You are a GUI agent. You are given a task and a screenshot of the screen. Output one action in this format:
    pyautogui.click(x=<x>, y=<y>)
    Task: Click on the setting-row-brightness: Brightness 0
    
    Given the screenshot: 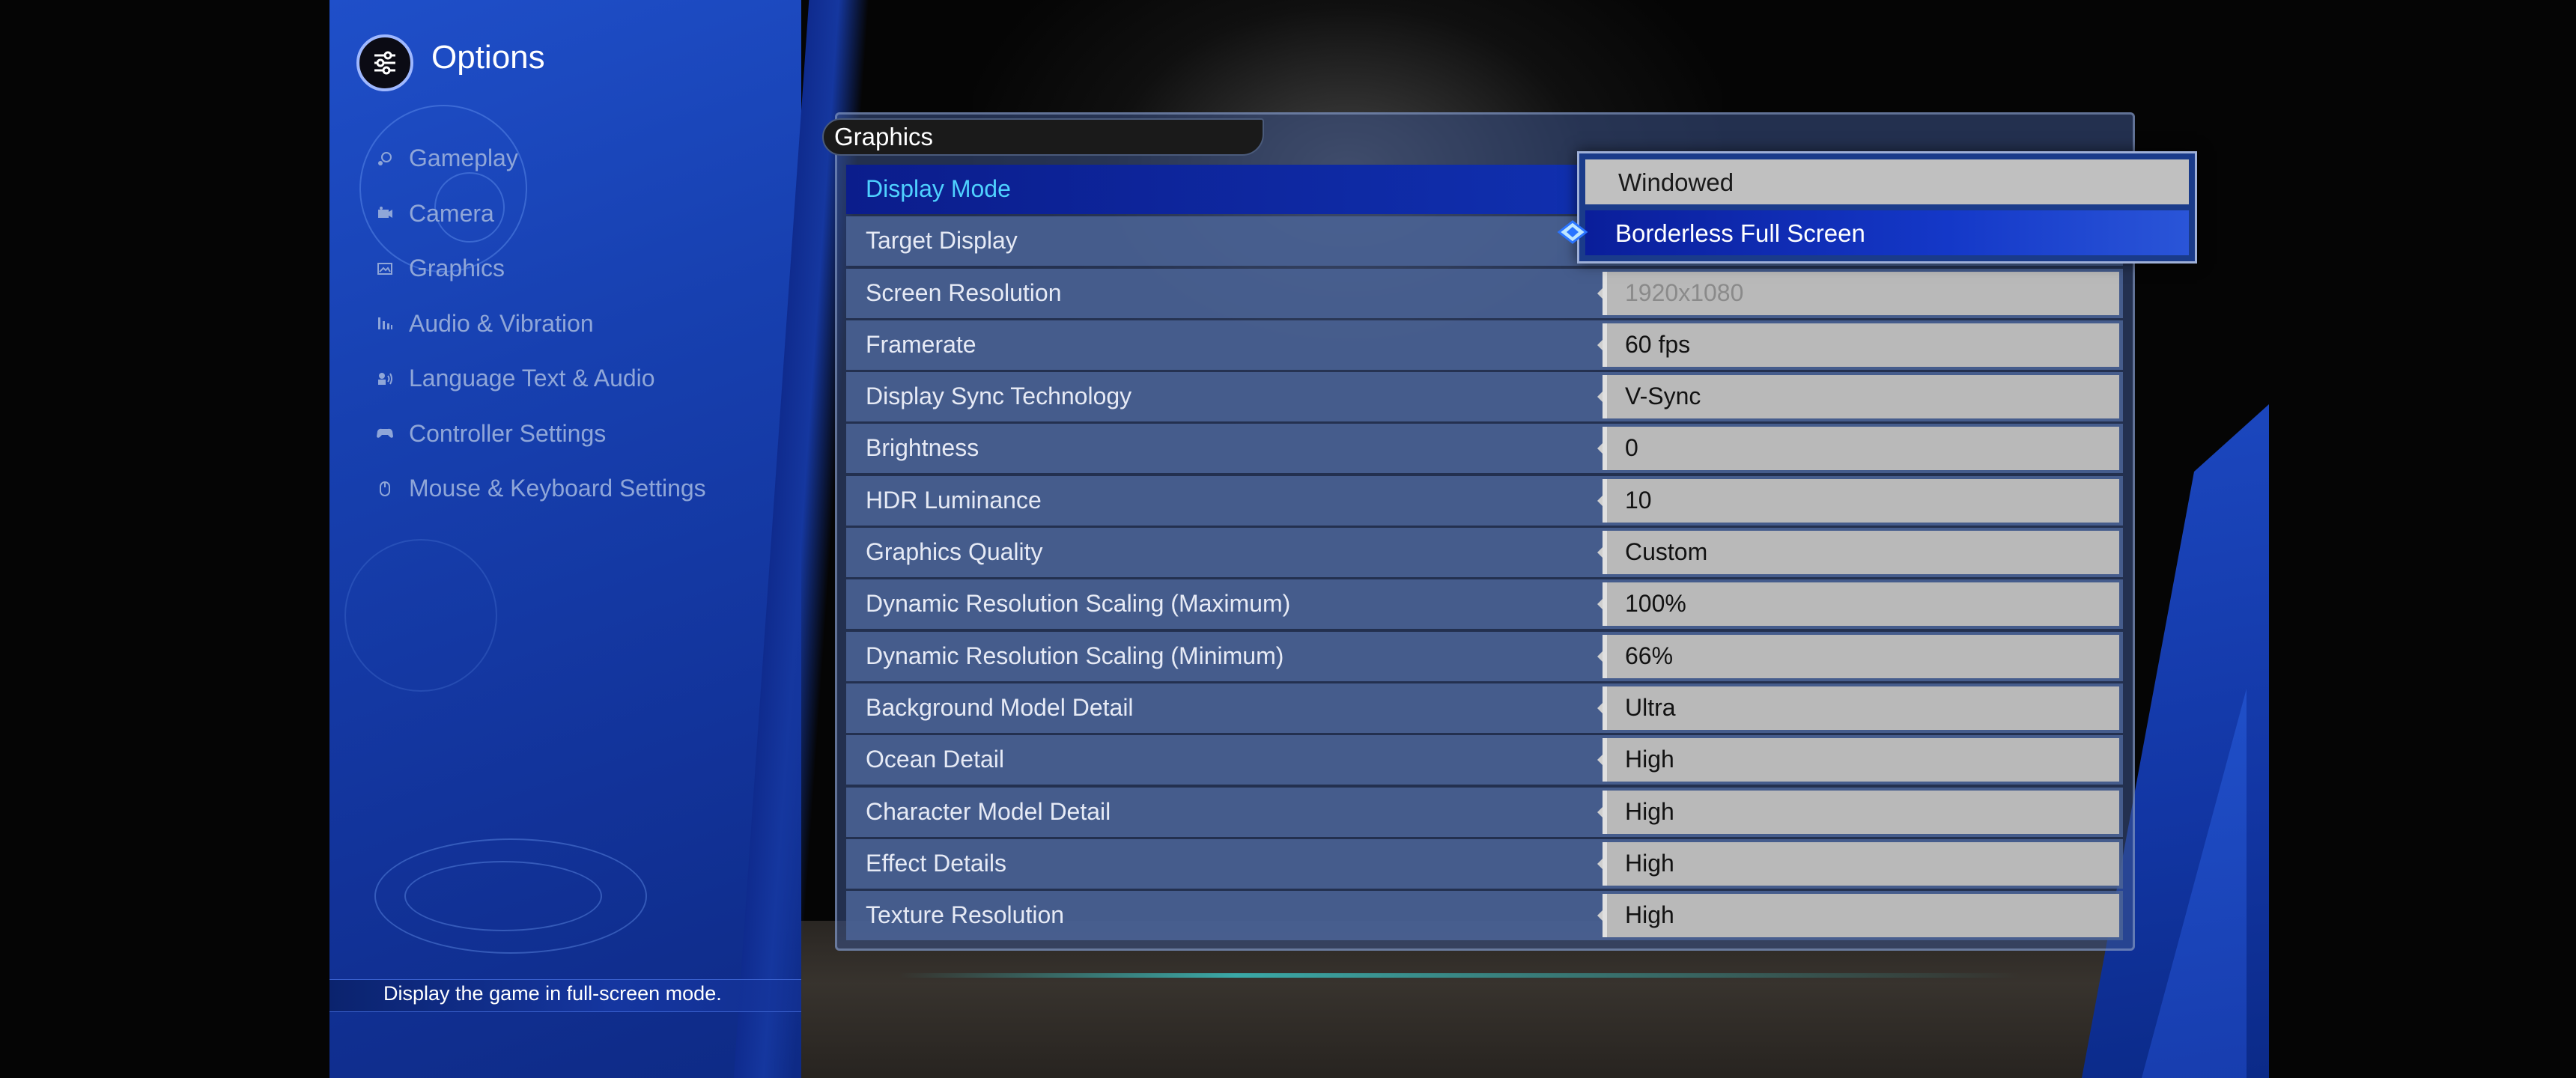 What is the action you would take?
    pyautogui.click(x=1484, y=449)
    